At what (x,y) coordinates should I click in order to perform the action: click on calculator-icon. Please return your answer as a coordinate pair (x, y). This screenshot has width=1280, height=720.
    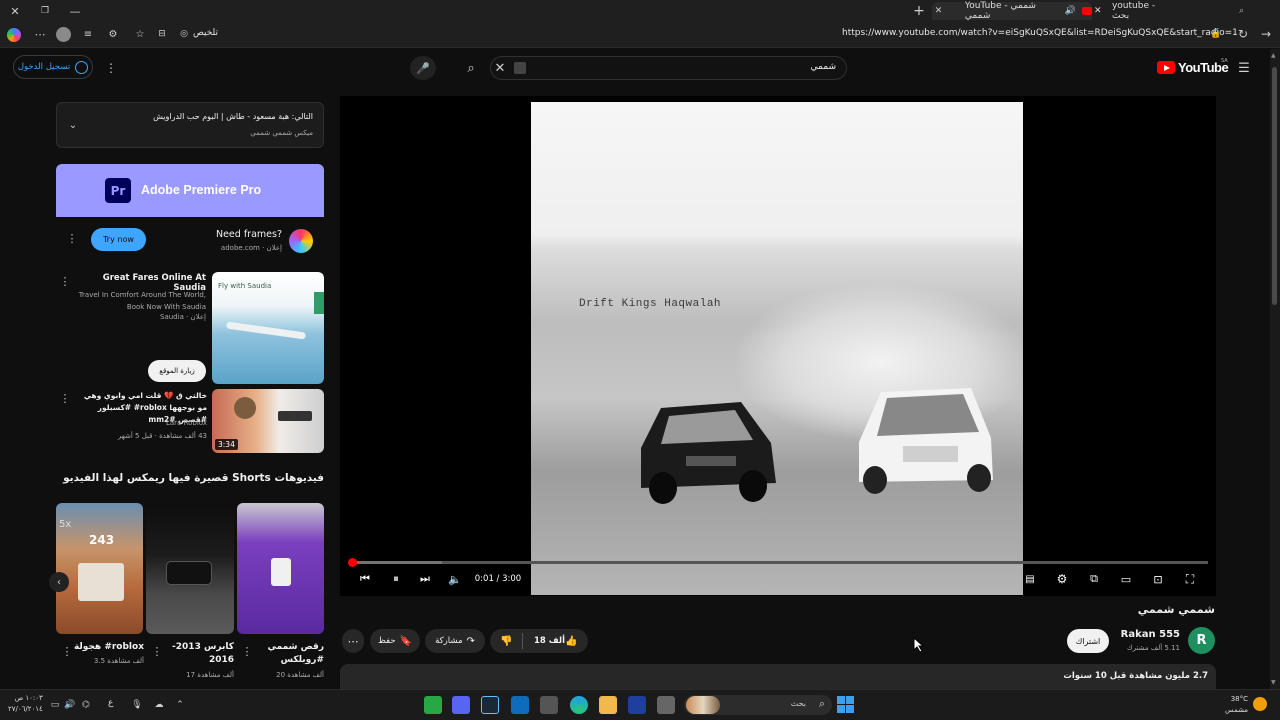
    Looking at the image, I should click on (549, 705).